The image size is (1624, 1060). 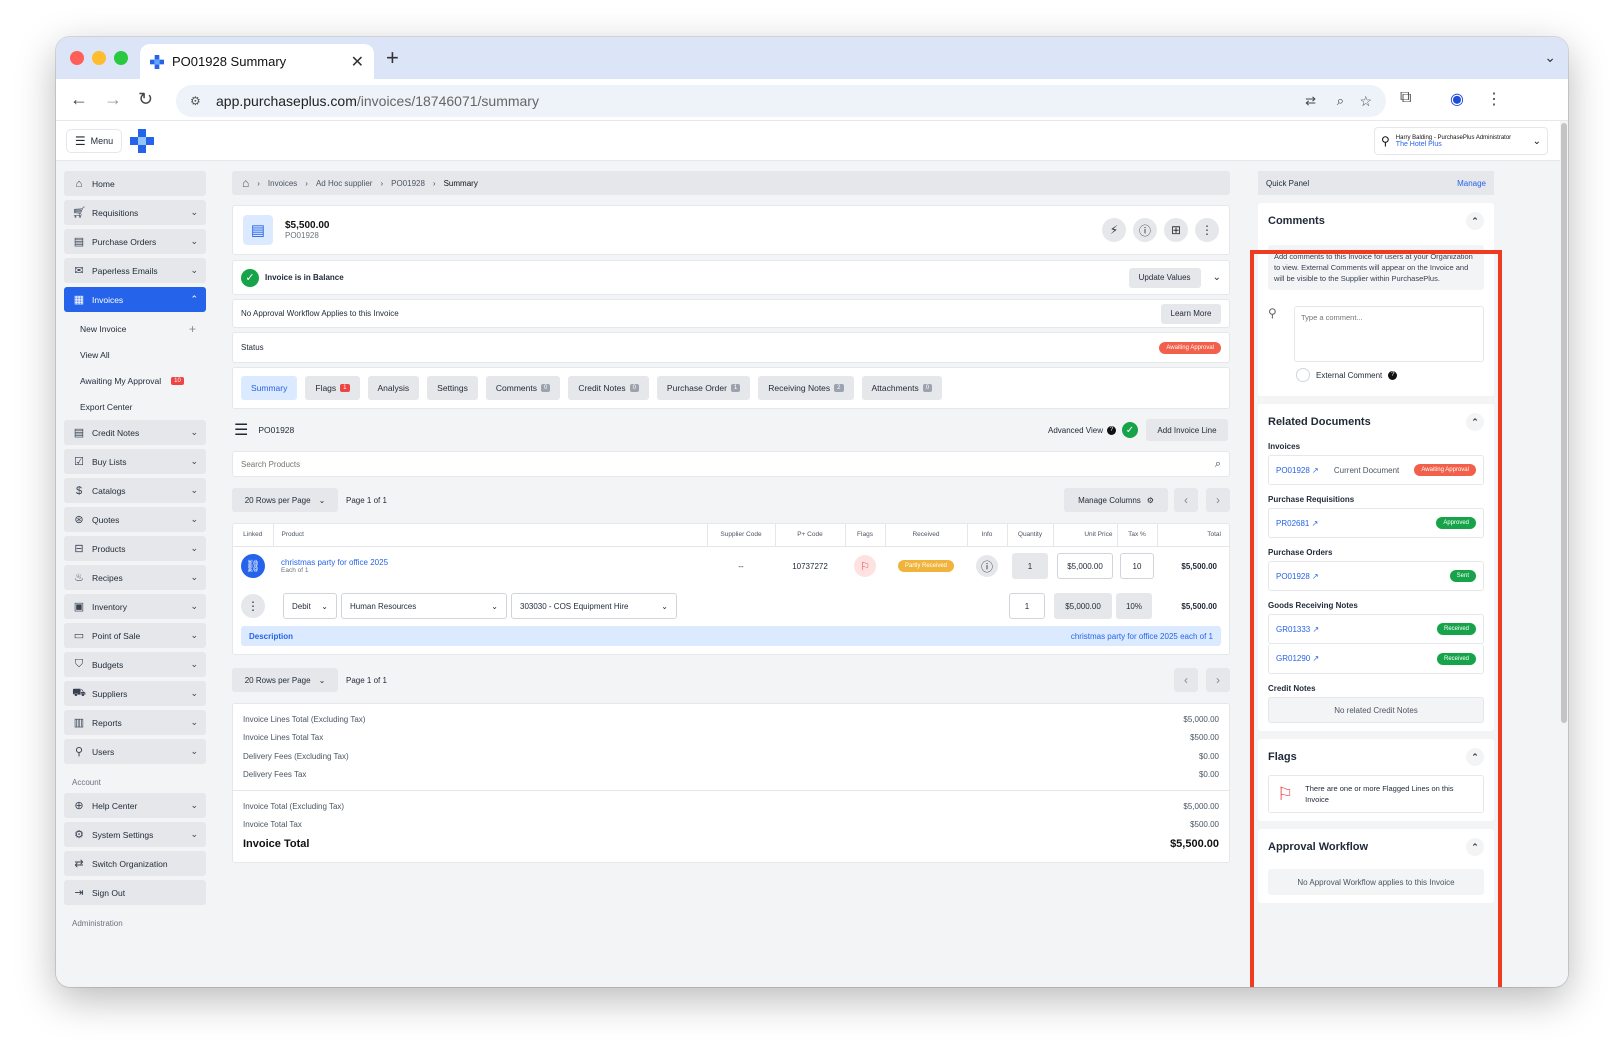 What do you see at coordinates (135, 407) in the screenshot?
I see `sidebar-sub-export-center: Export Center` at bounding box center [135, 407].